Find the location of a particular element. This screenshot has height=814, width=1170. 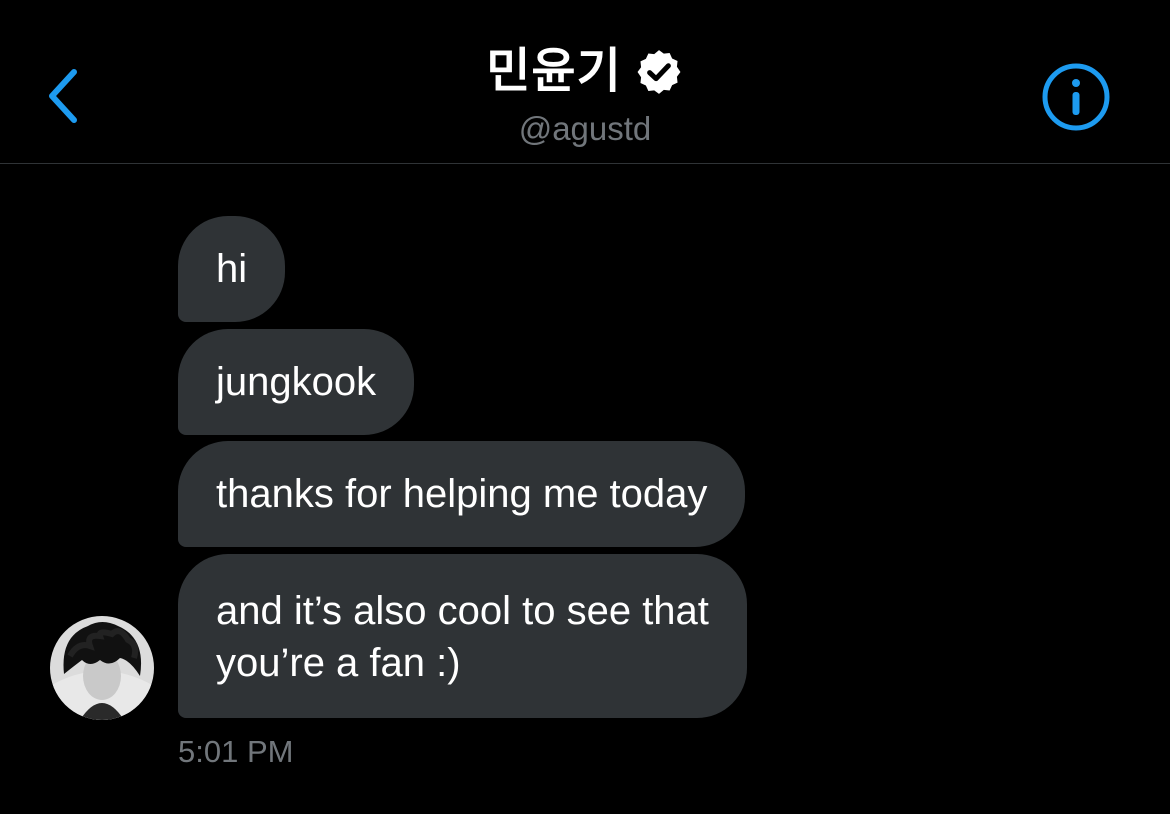

conversation-title: 민윤기 @agustd is located at coordinates (585, 92).